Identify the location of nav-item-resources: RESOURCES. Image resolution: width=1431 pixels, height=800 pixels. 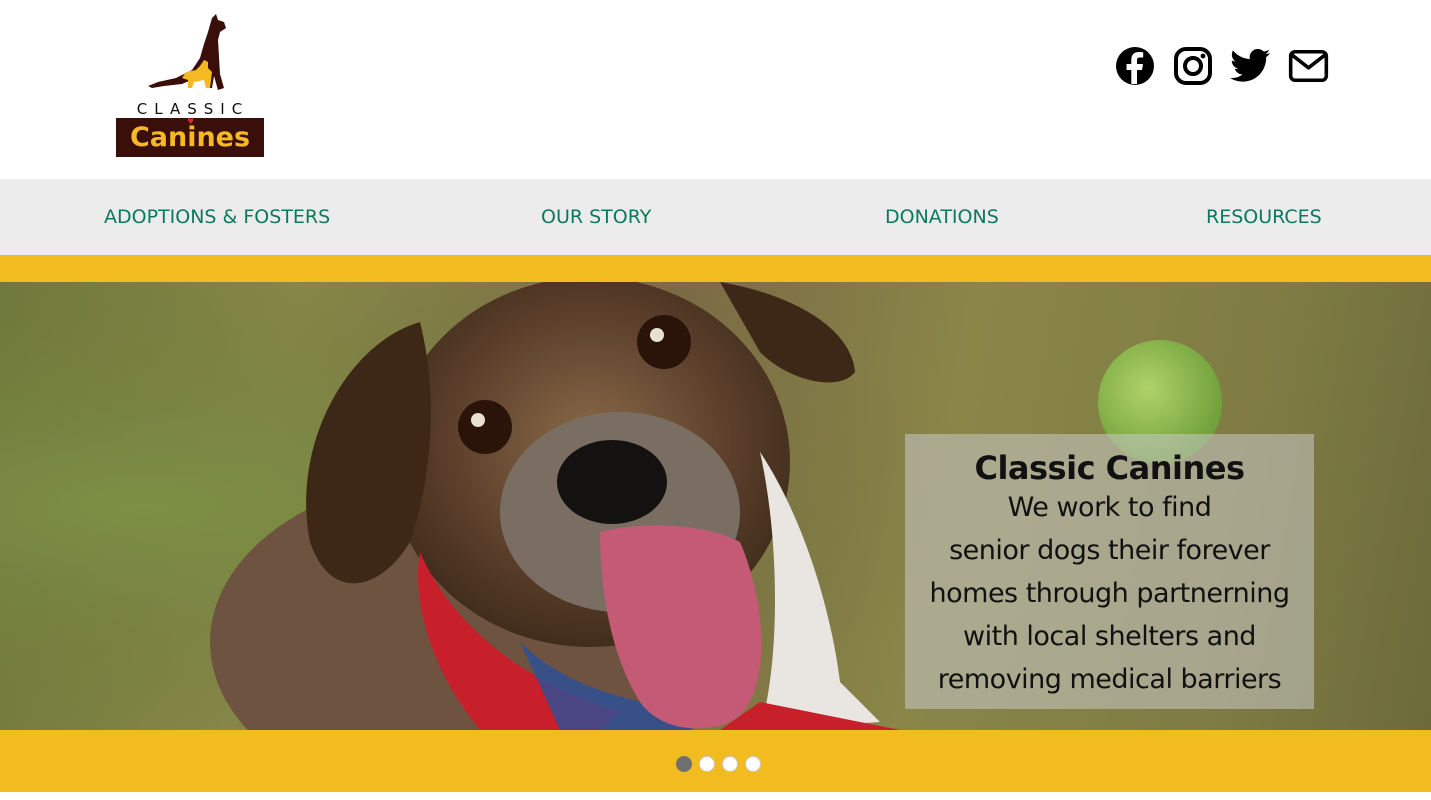
(1264, 217).